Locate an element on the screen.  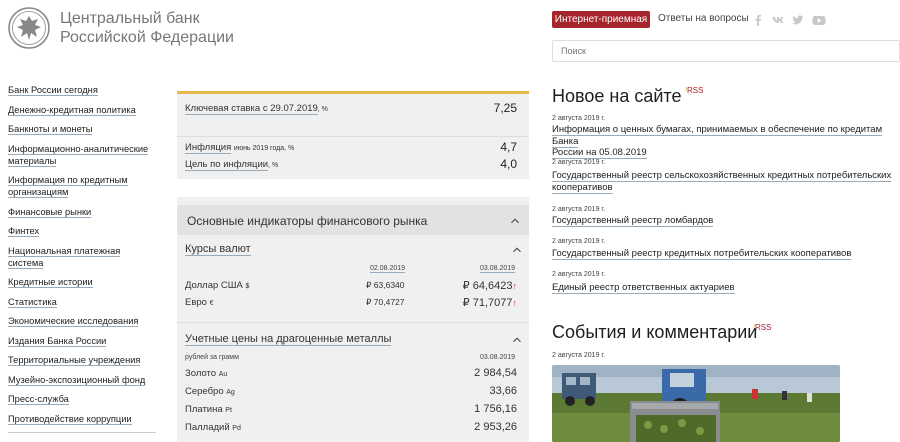
inflation-note: июнь 2019 года, % is located at coordinates (264, 148).